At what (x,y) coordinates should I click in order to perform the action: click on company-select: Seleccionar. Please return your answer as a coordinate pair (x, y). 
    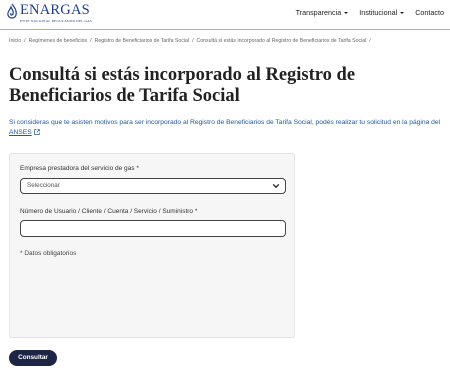
    Looking at the image, I should click on (153, 186).